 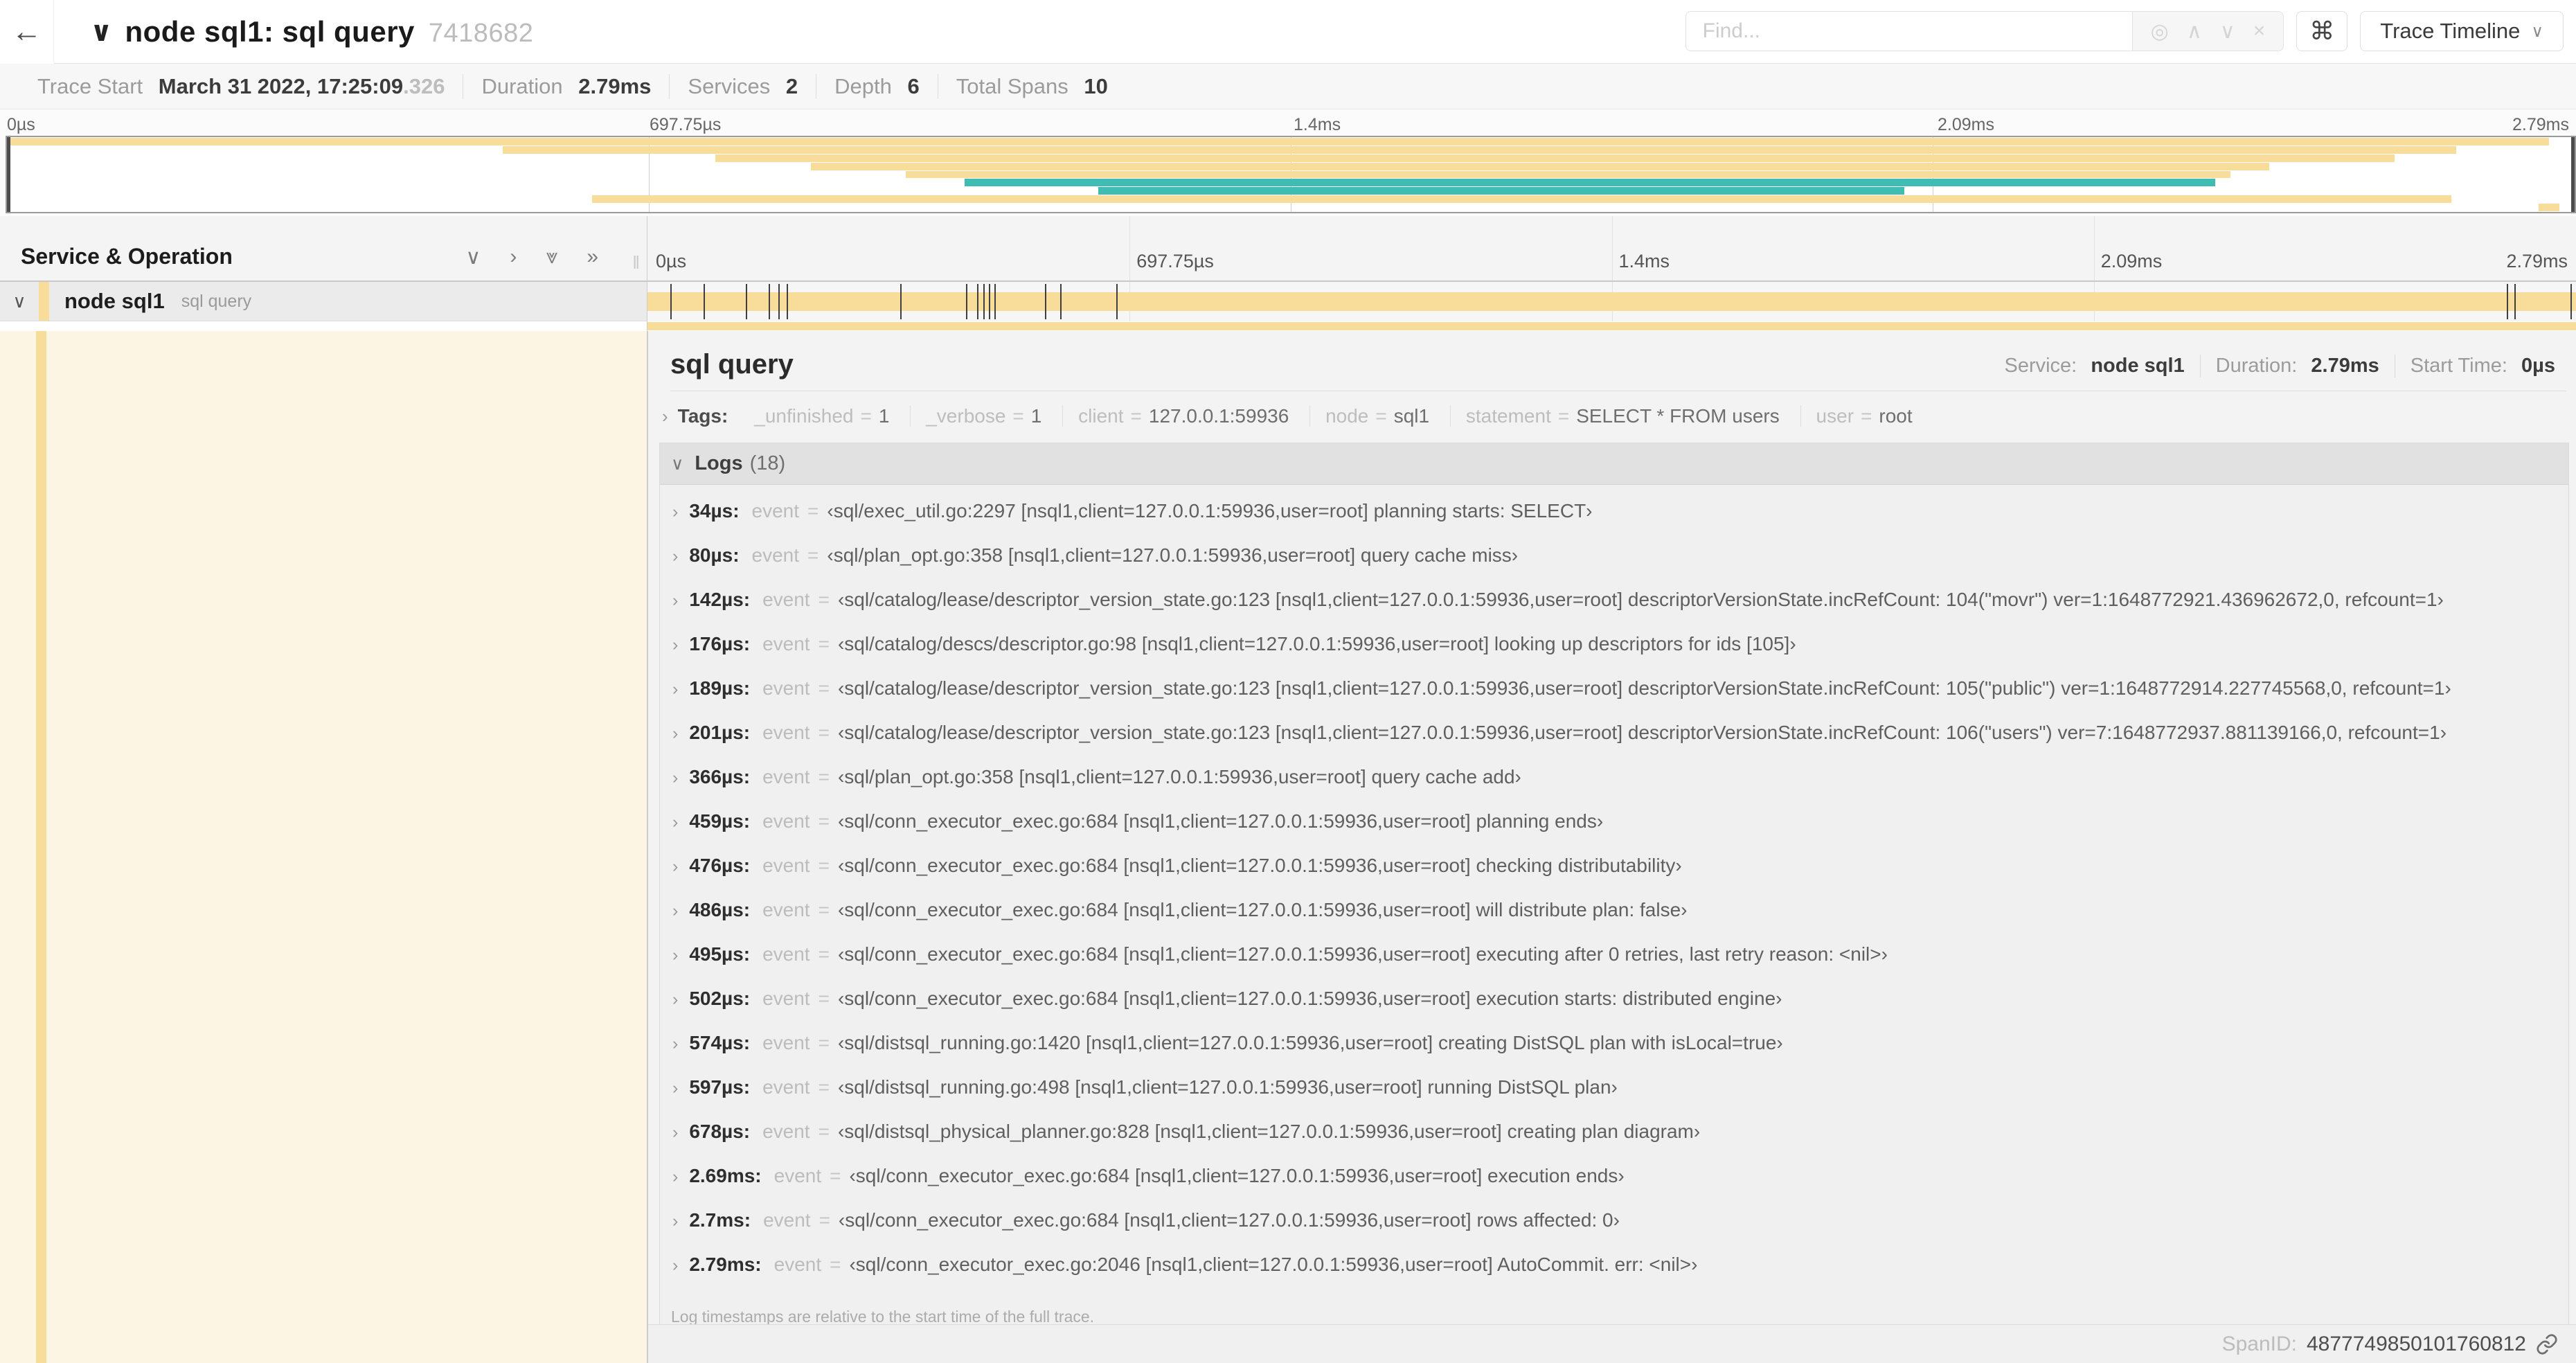 What do you see at coordinates (2160, 31) in the screenshot?
I see `target-icon: ◎` at bounding box center [2160, 31].